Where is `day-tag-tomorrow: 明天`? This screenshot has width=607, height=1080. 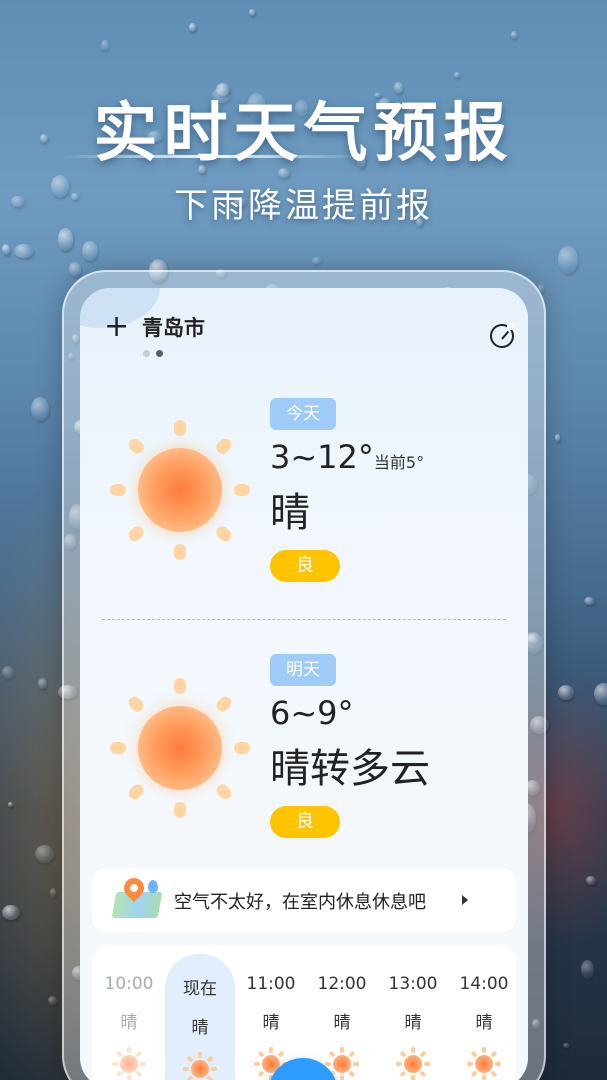 day-tag-tomorrow: 明天 is located at coordinates (303, 670).